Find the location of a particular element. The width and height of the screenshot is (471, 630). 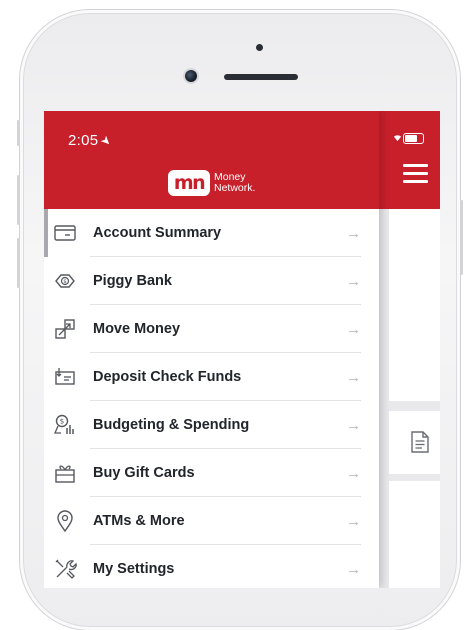

logo-mark: mn is located at coordinates (189, 183).